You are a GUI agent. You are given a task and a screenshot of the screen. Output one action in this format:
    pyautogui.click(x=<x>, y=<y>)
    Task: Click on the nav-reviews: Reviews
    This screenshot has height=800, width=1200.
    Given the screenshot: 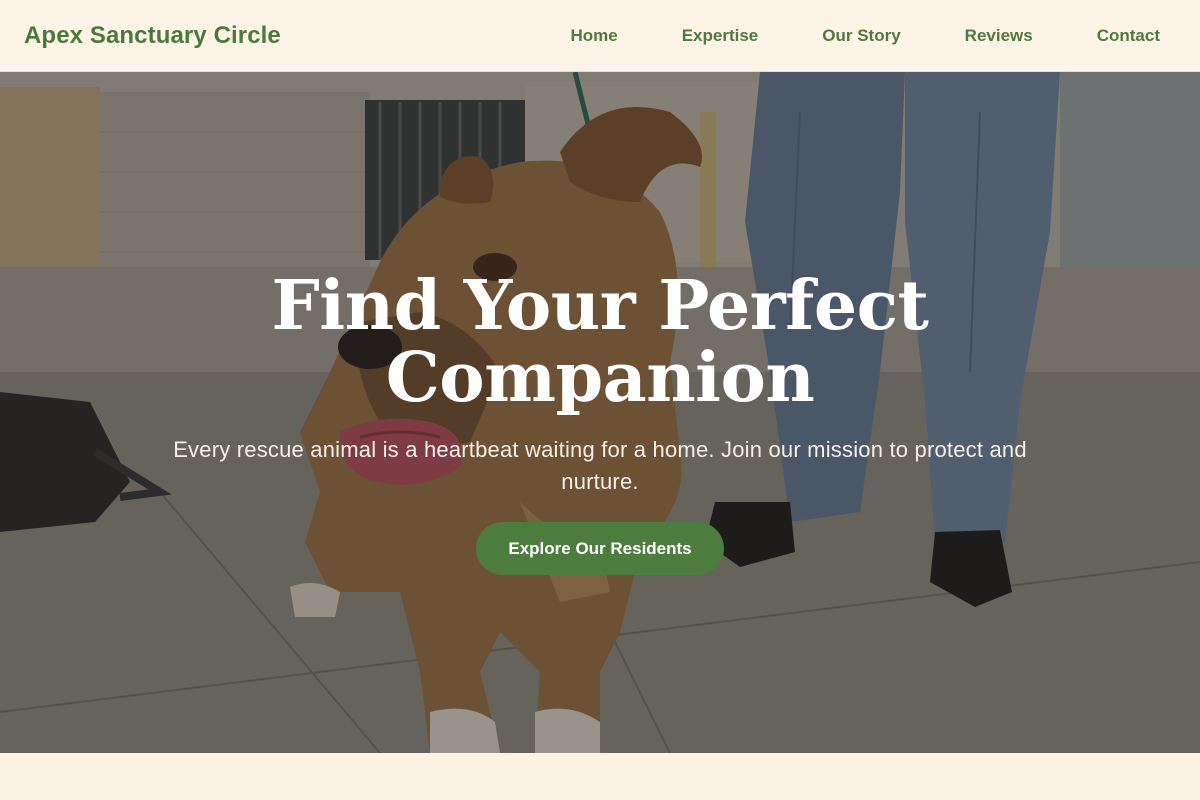 What is the action you would take?
    pyautogui.click(x=999, y=36)
    